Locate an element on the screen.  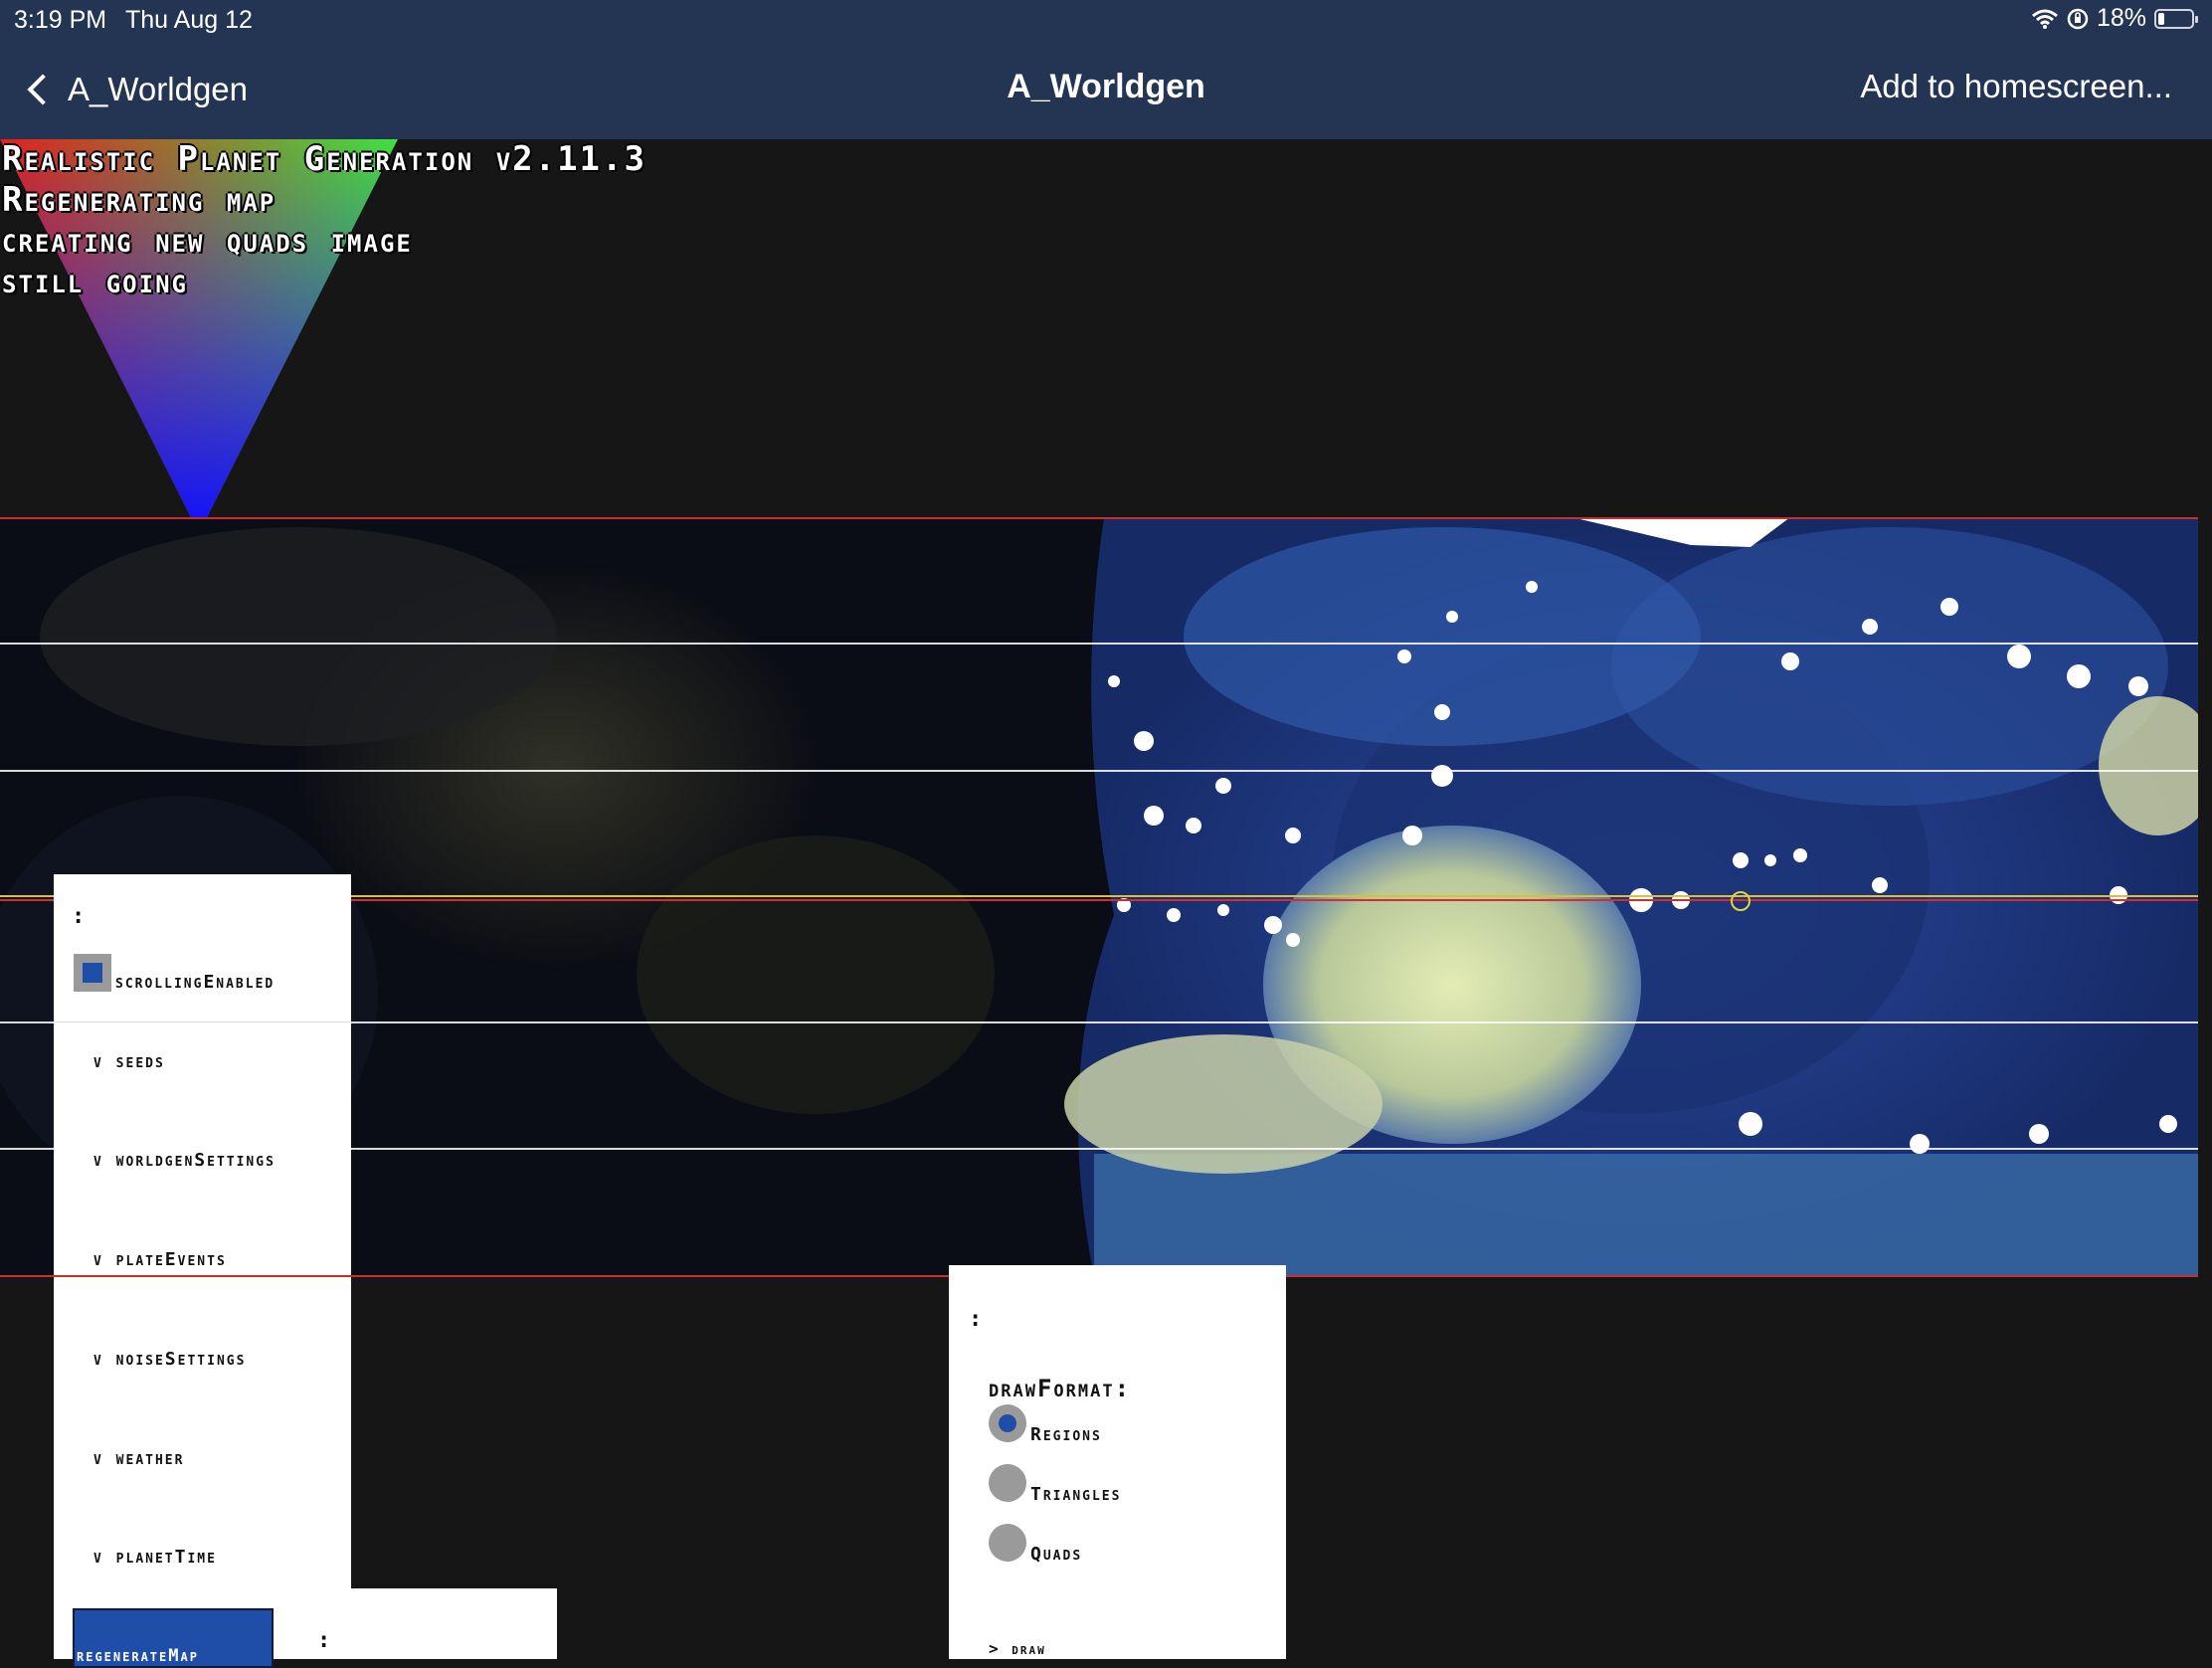
wifi-icon is located at coordinates (2044, 19).